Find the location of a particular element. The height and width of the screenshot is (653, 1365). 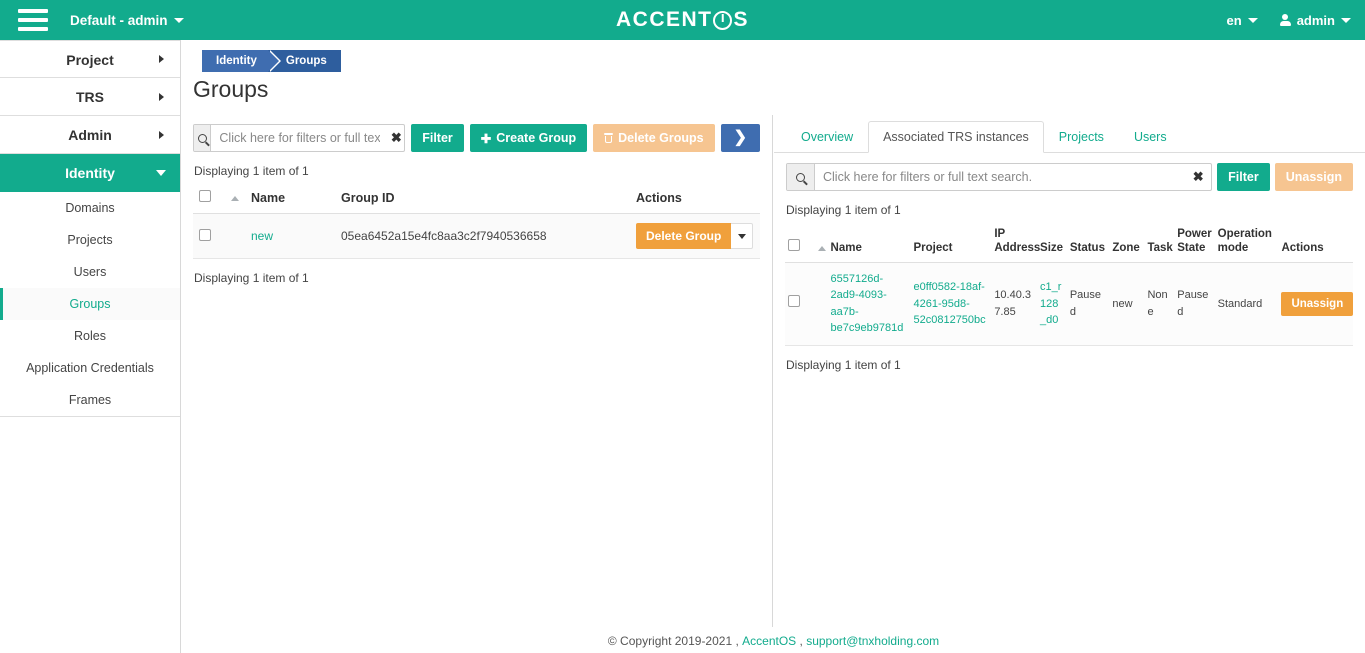

chevron-right-icon is located at coordinates (161, 59).